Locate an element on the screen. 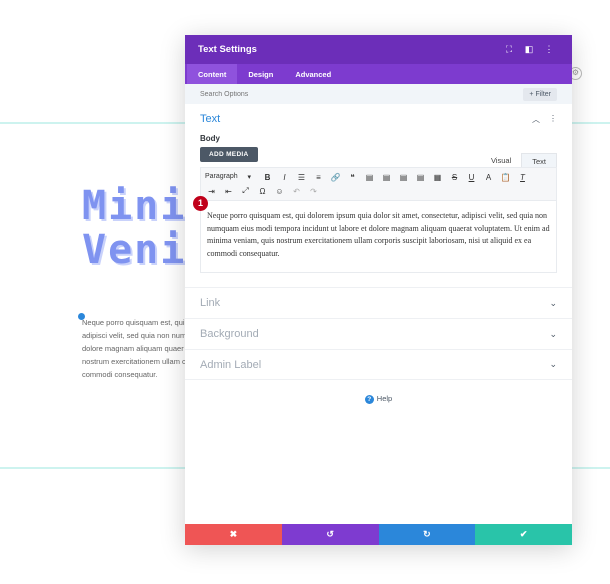 The width and height of the screenshot is (610, 584). redo-button: ↻ is located at coordinates (427, 534).